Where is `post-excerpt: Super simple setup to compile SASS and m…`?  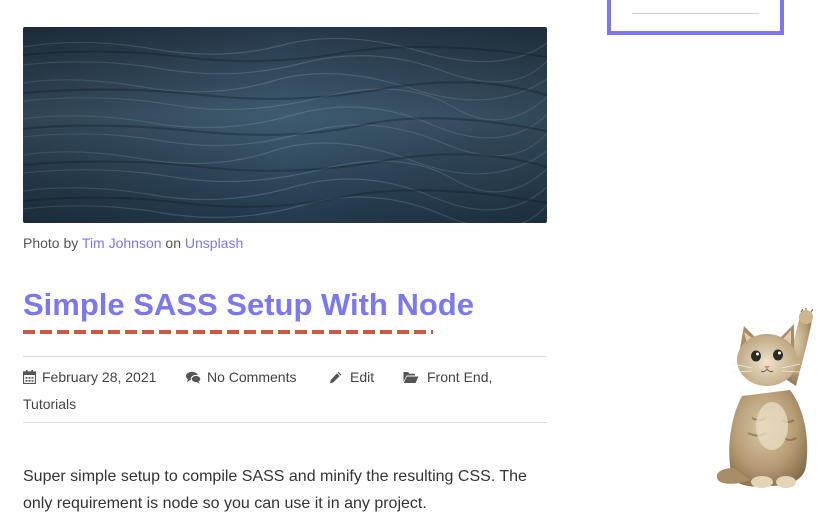 post-excerpt: Super simple setup to compile SASS and m… is located at coordinates (275, 490).